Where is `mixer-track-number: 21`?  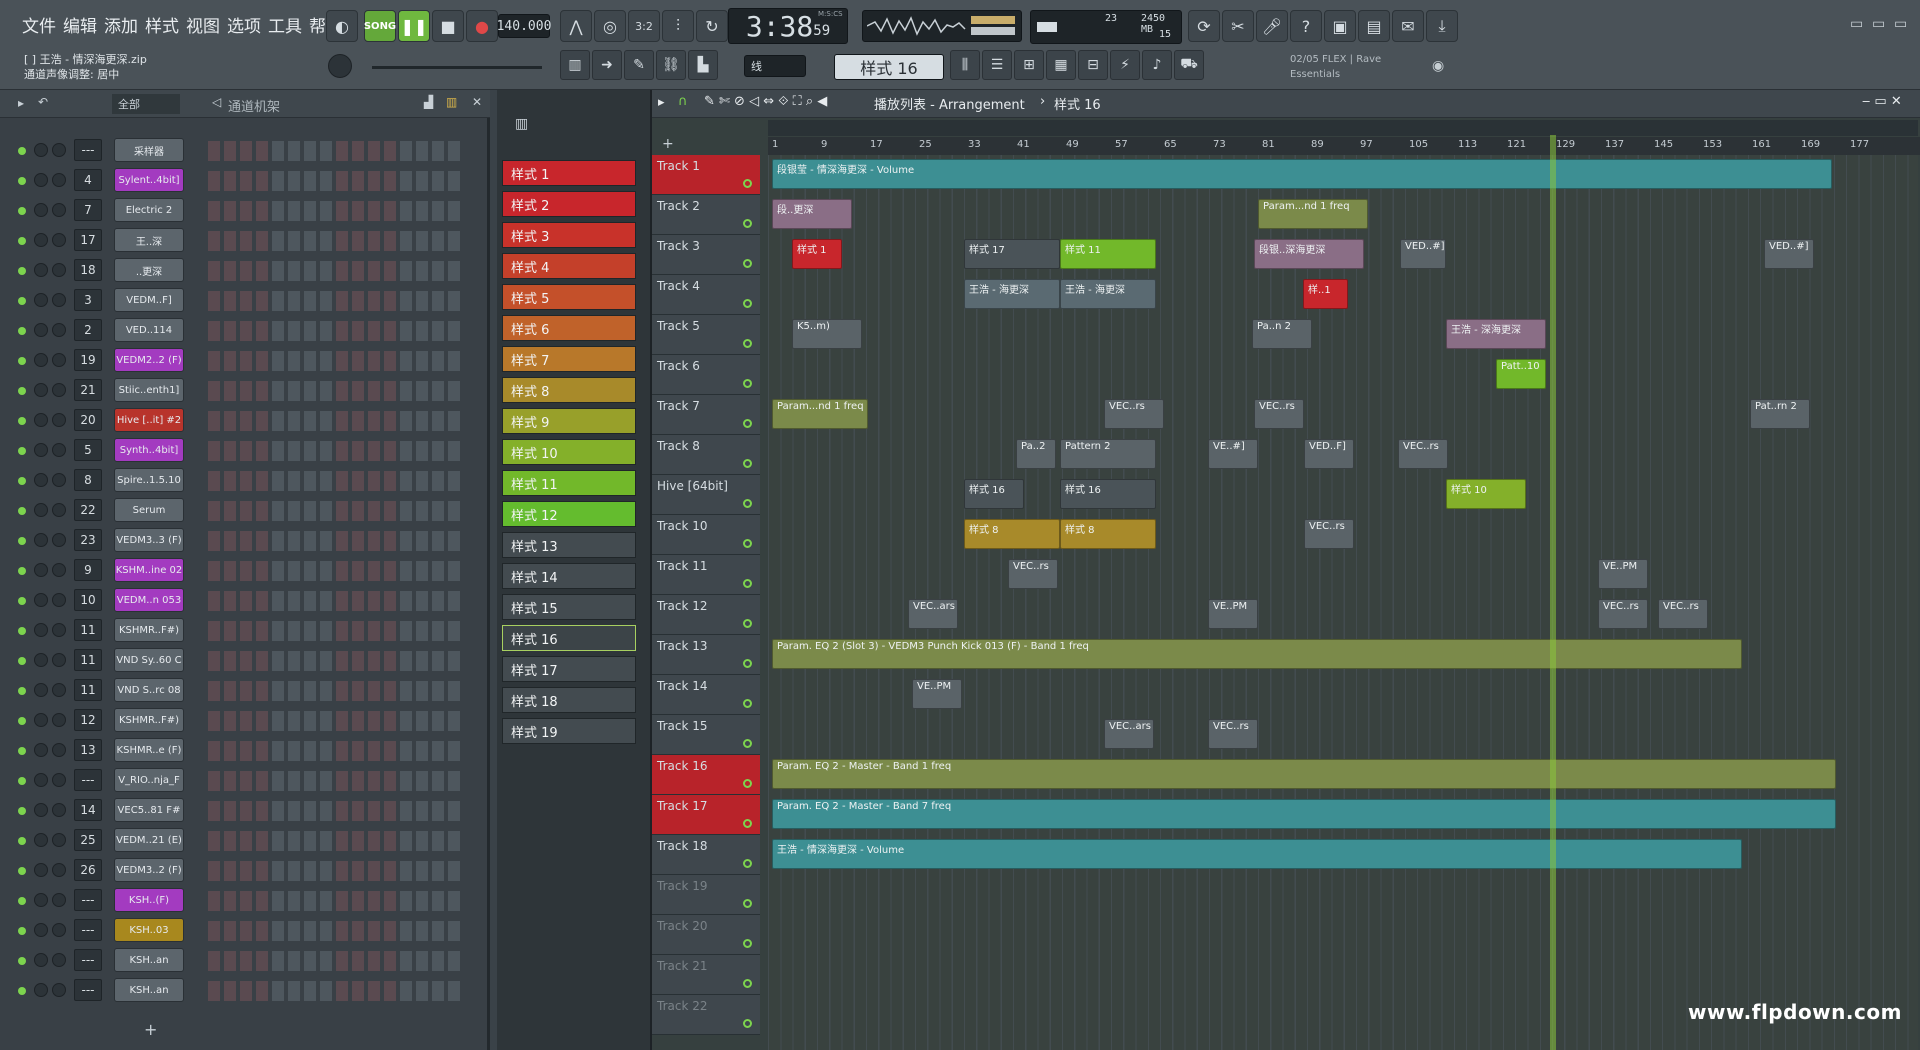 mixer-track-number: 21 is located at coordinates (88, 390).